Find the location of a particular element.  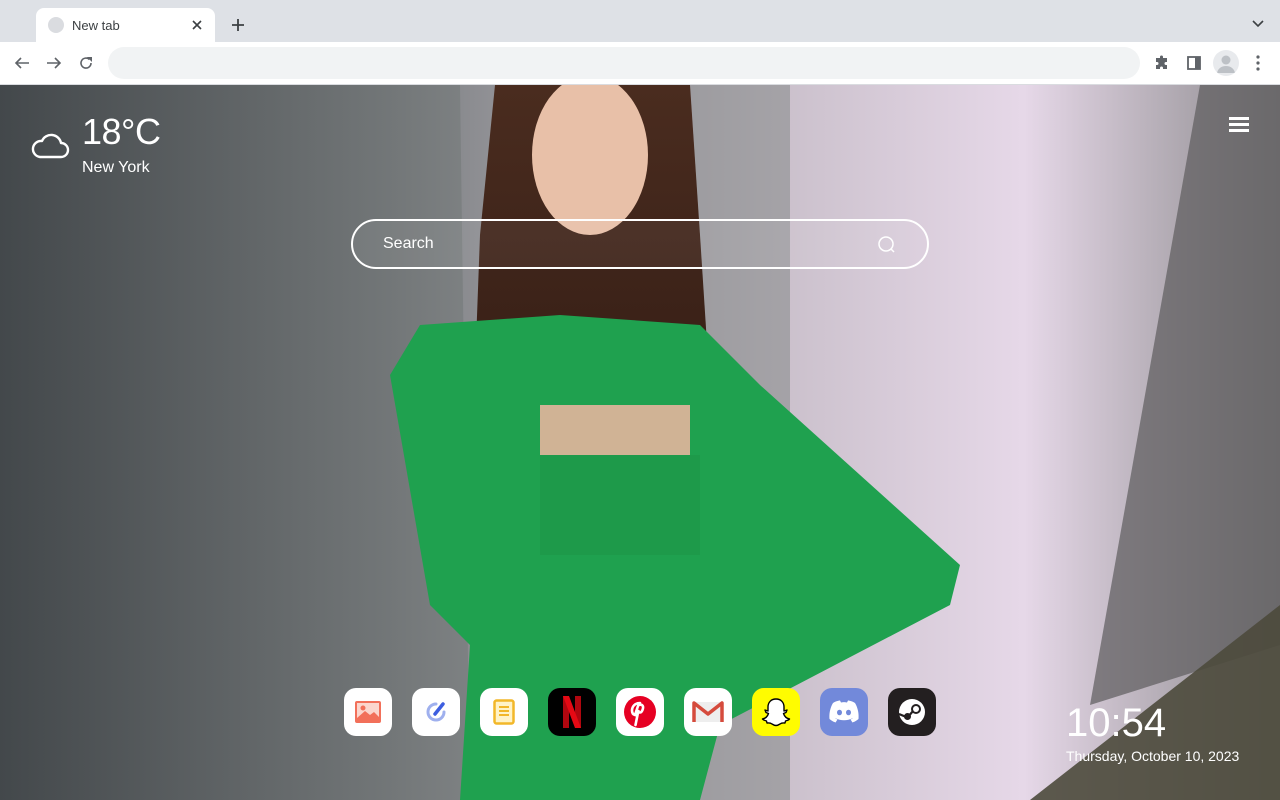

search-icon is located at coordinates (887, 245).